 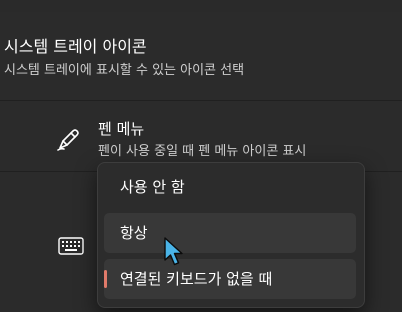 What do you see at coordinates (105, 279) in the screenshot?
I see `selection-indicator` at bounding box center [105, 279].